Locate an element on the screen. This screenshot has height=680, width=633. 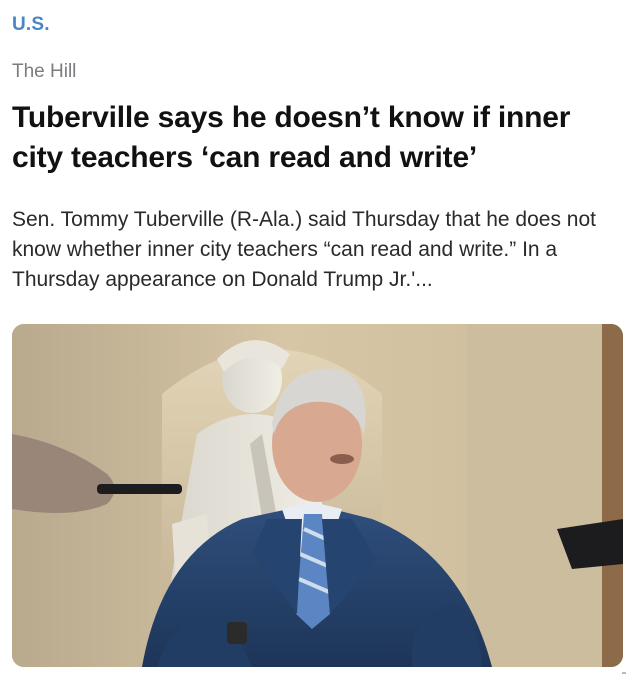
bottom-indicator is located at coordinates (624, 673).